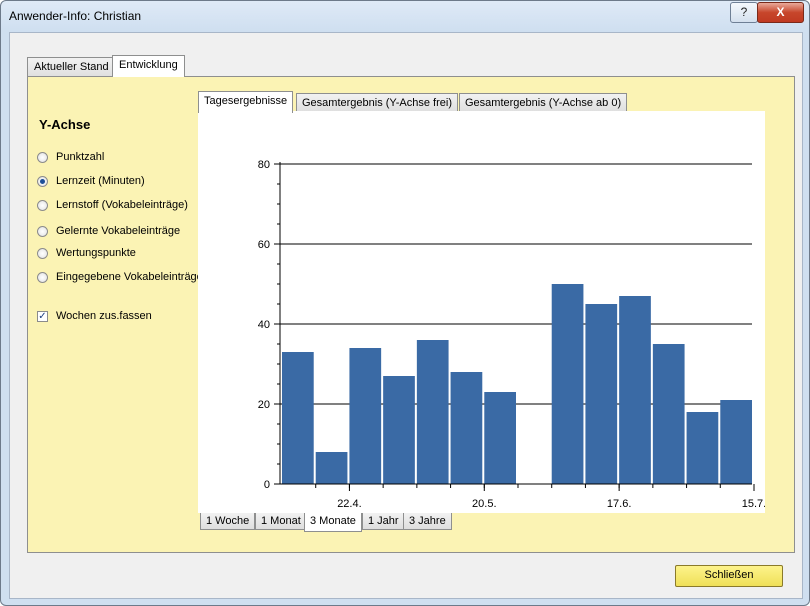 This screenshot has height=606, width=810. Describe the element at coordinates (71, 66) in the screenshot. I see `tab-aktueller-stand: Aktueller Stand` at that location.